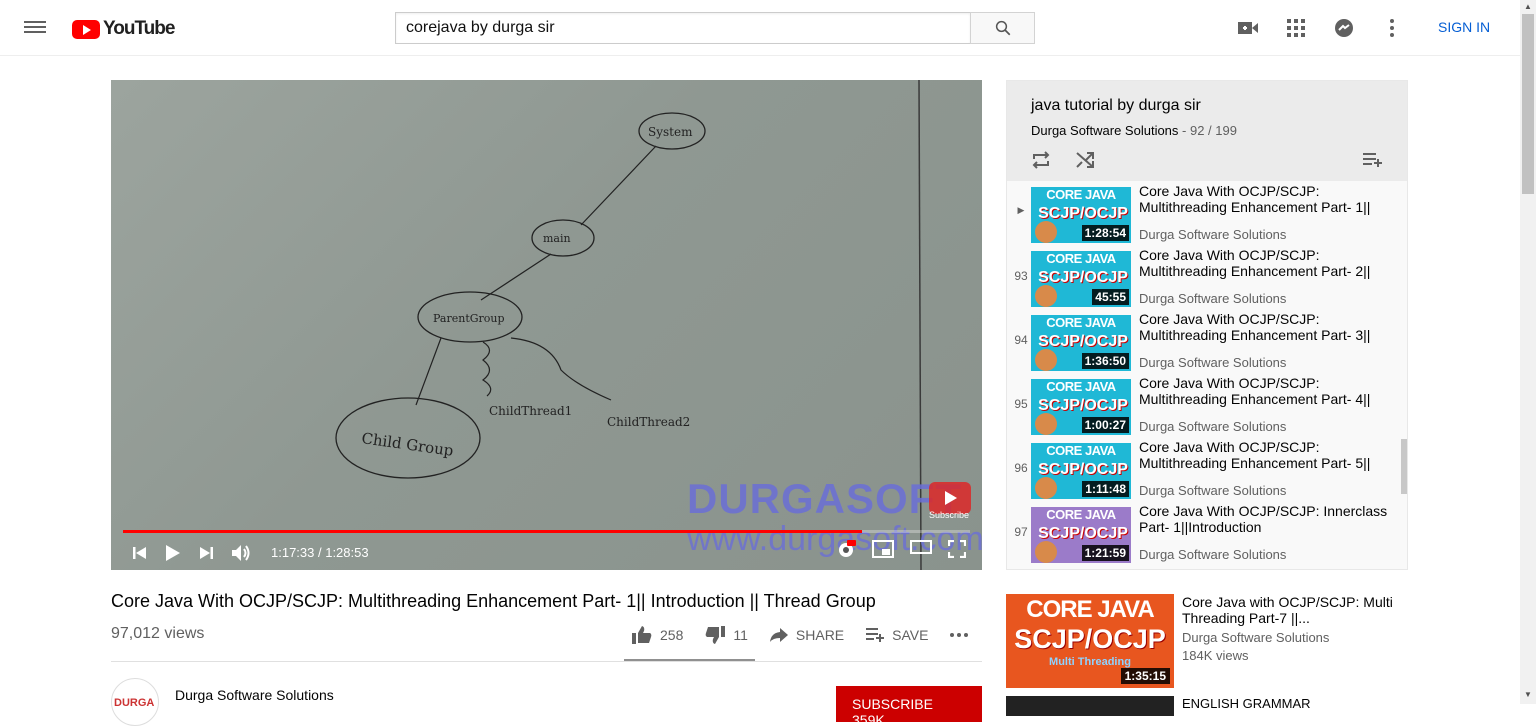 The height and width of the screenshot is (728, 1536). What do you see at coordinates (1528, 352) in the screenshot?
I see `page-scrollbar: ▲ ▼` at bounding box center [1528, 352].